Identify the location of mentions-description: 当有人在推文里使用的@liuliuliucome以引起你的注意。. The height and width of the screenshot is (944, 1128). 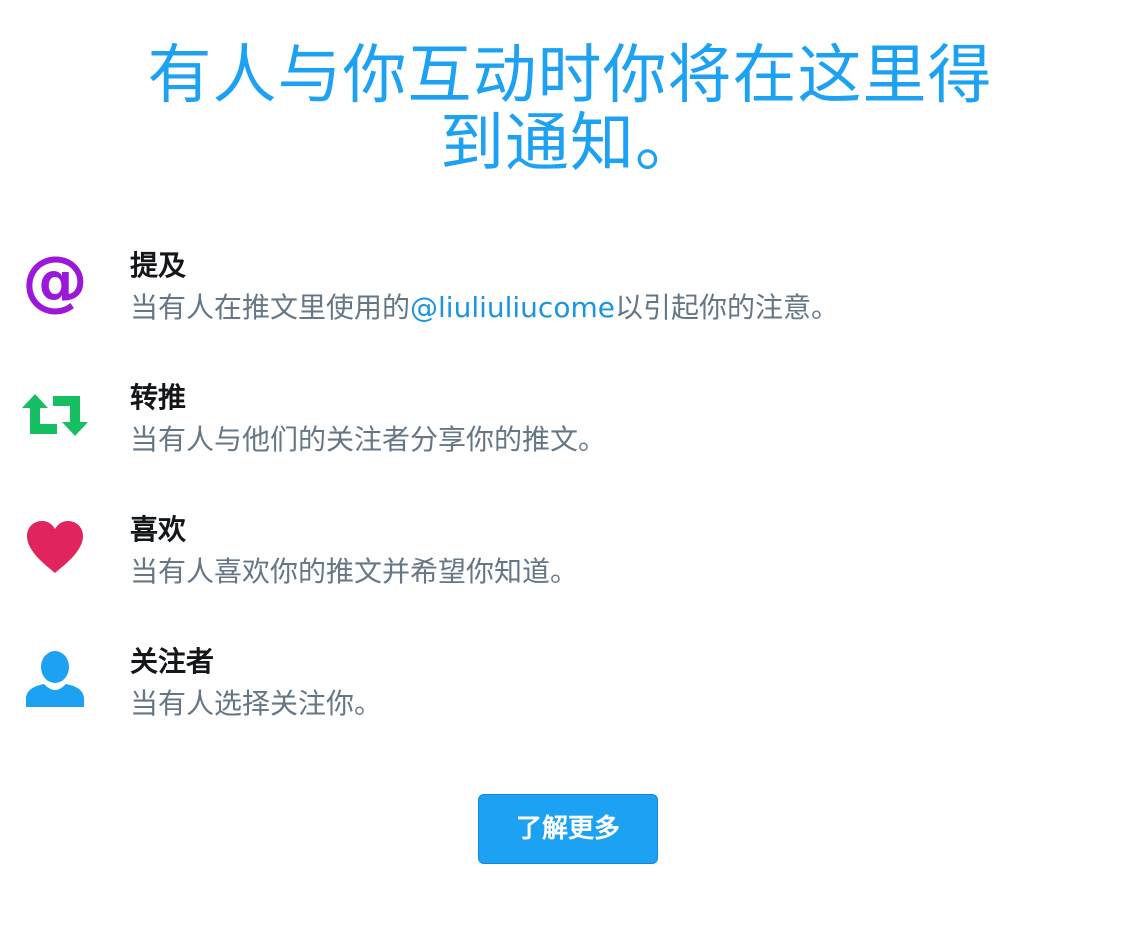
(484, 308).